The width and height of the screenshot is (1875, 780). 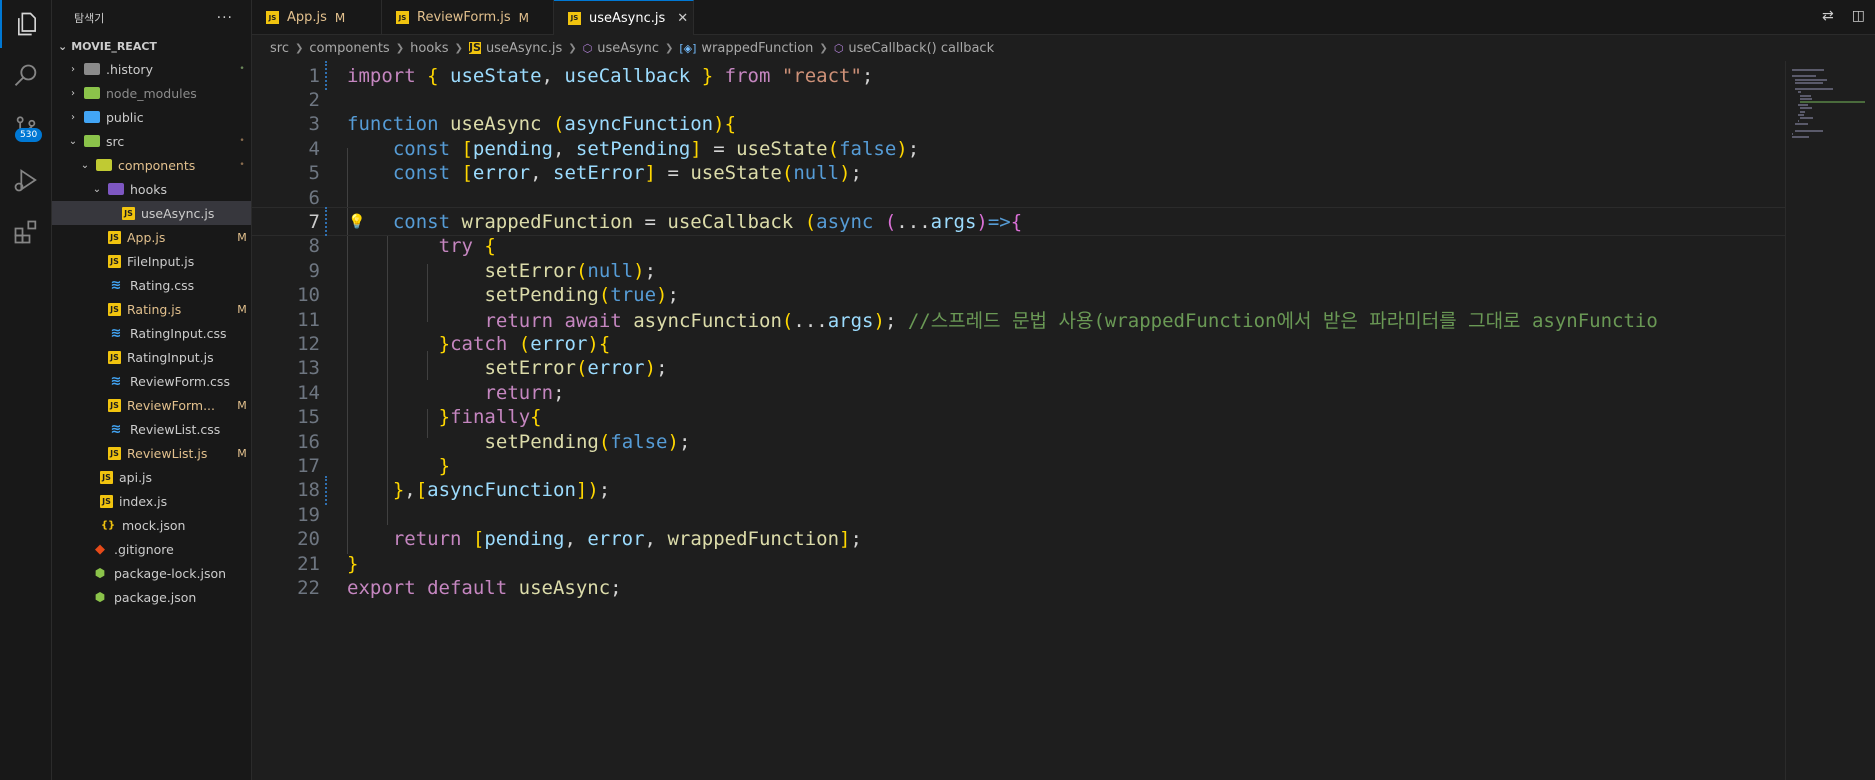 What do you see at coordinates (151, 261) in the screenshot?
I see `tree-file: JS FileInput.js` at bounding box center [151, 261].